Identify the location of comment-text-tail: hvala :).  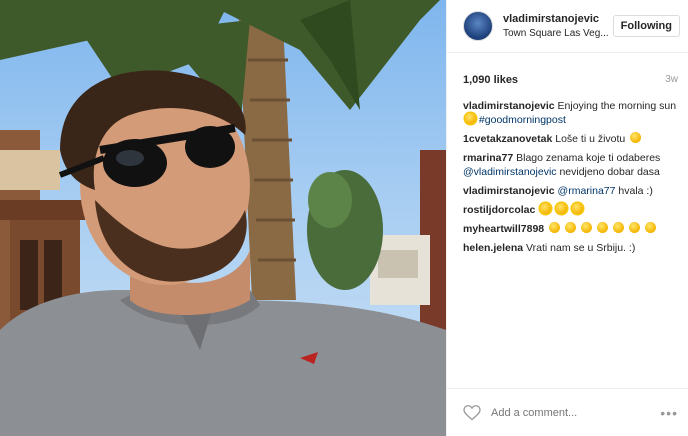
(635, 191).